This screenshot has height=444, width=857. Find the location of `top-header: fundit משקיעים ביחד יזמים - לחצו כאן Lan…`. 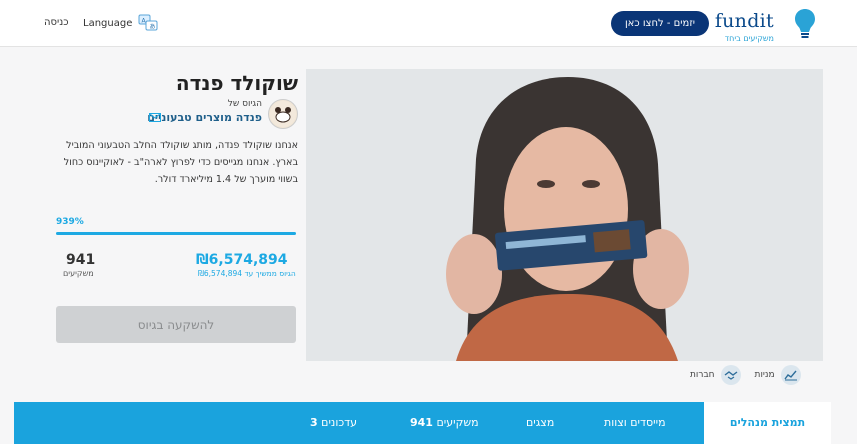

top-header: fundit משקיעים ביחד יזמים - לחצו כאן Lan… is located at coordinates (428, 23).